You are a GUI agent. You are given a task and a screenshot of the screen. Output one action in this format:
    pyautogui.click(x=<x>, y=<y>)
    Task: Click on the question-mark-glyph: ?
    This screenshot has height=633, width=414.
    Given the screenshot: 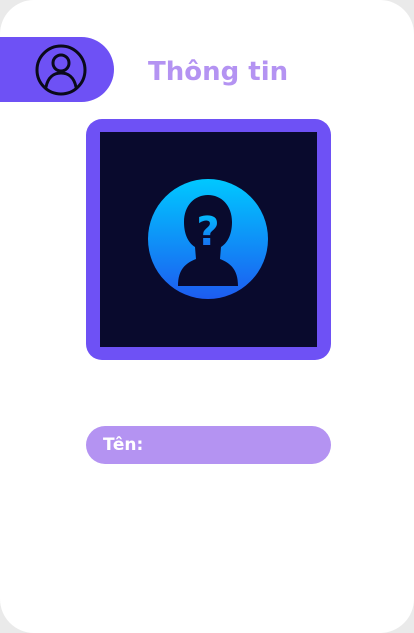 What is the action you would take?
    pyautogui.click(x=207, y=232)
    